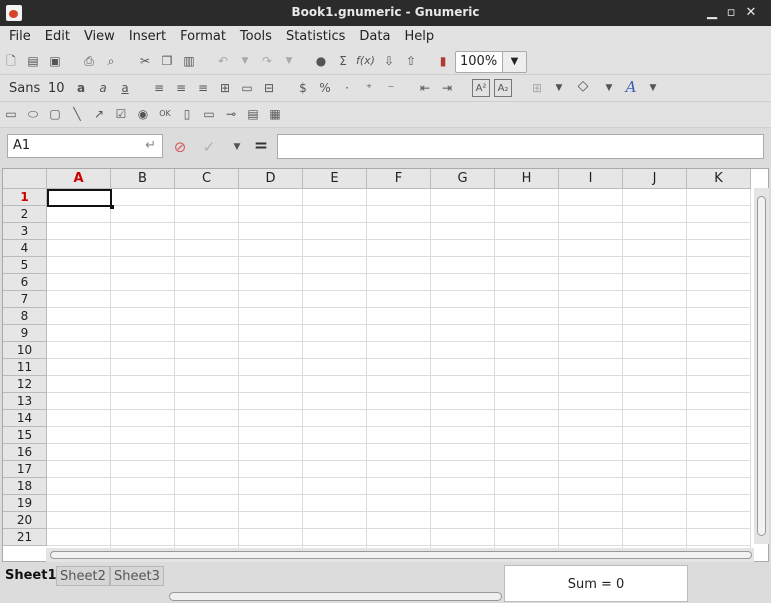 Image resolution: width=771 pixels, height=603 pixels. Describe the element at coordinates (167, 61) in the screenshot. I see `copy-icon: ❐` at that location.